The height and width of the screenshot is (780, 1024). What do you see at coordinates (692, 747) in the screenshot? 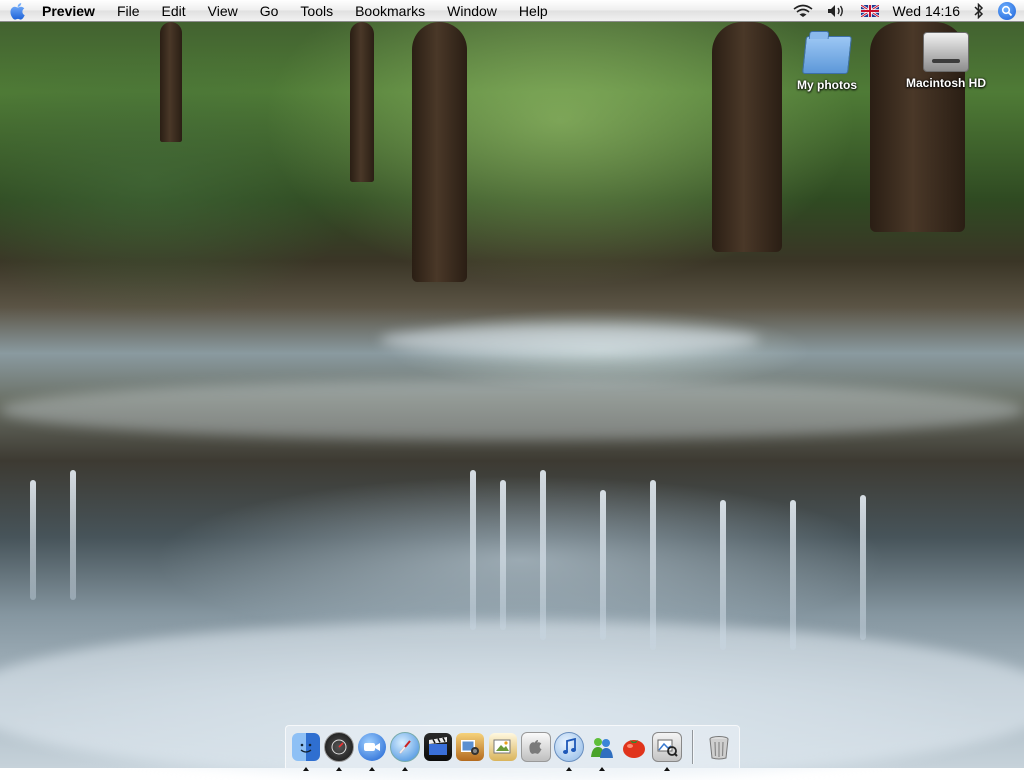
I see `dock-separator` at bounding box center [692, 747].